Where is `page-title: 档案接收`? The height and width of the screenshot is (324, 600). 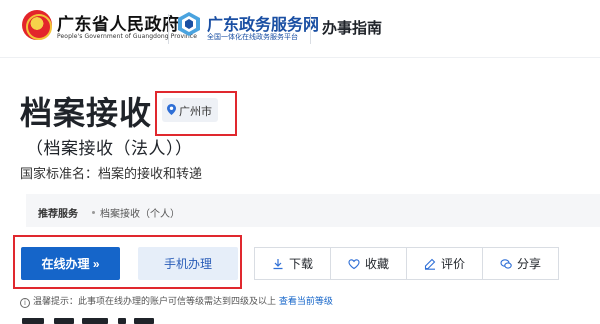 page-title: 档案接收 is located at coordinates (86, 113).